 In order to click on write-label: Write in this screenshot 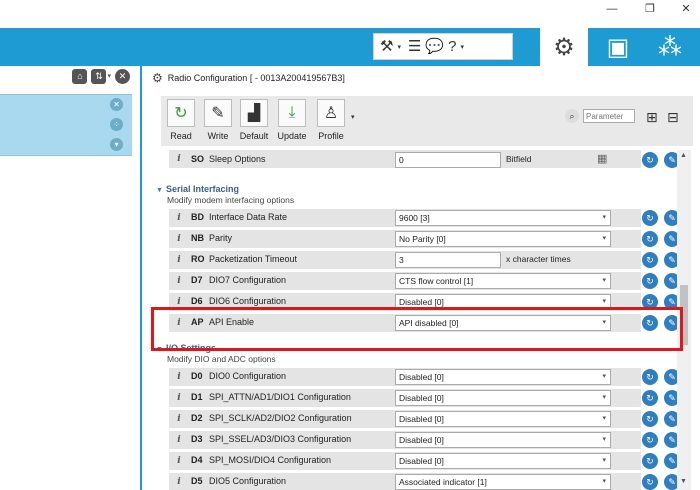, I will do `click(218, 136)`.